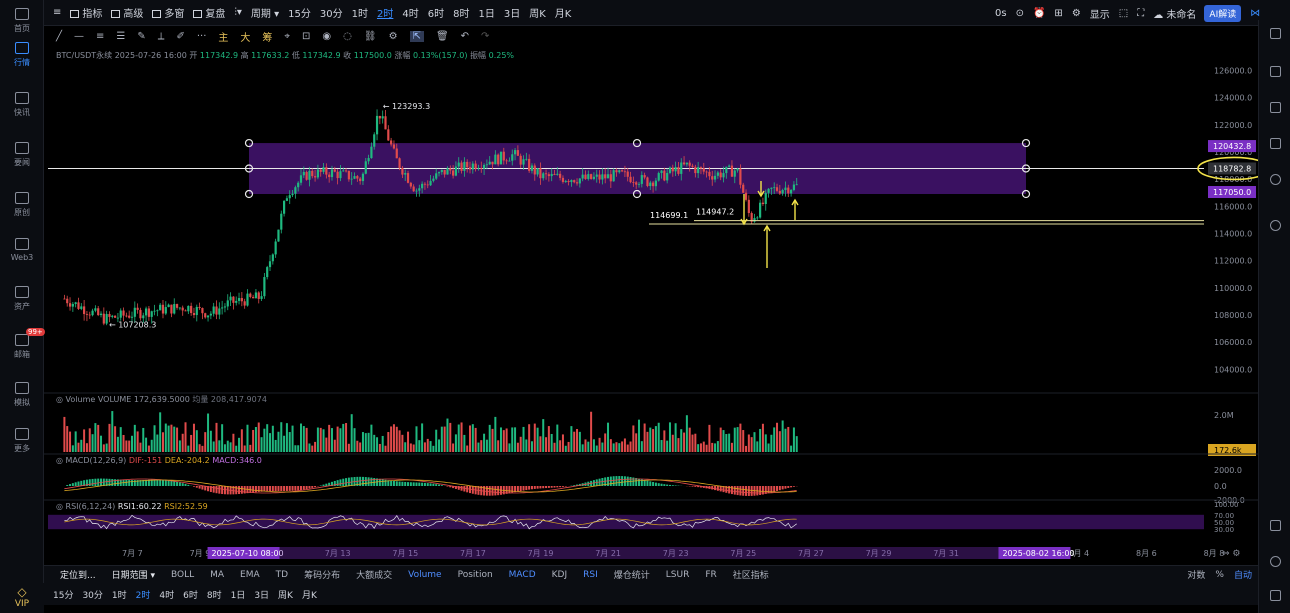  What do you see at coordinates (59, 36) in the screenshot?
I see `line-tool-icon: ╱` at bounding box center [59, 36].